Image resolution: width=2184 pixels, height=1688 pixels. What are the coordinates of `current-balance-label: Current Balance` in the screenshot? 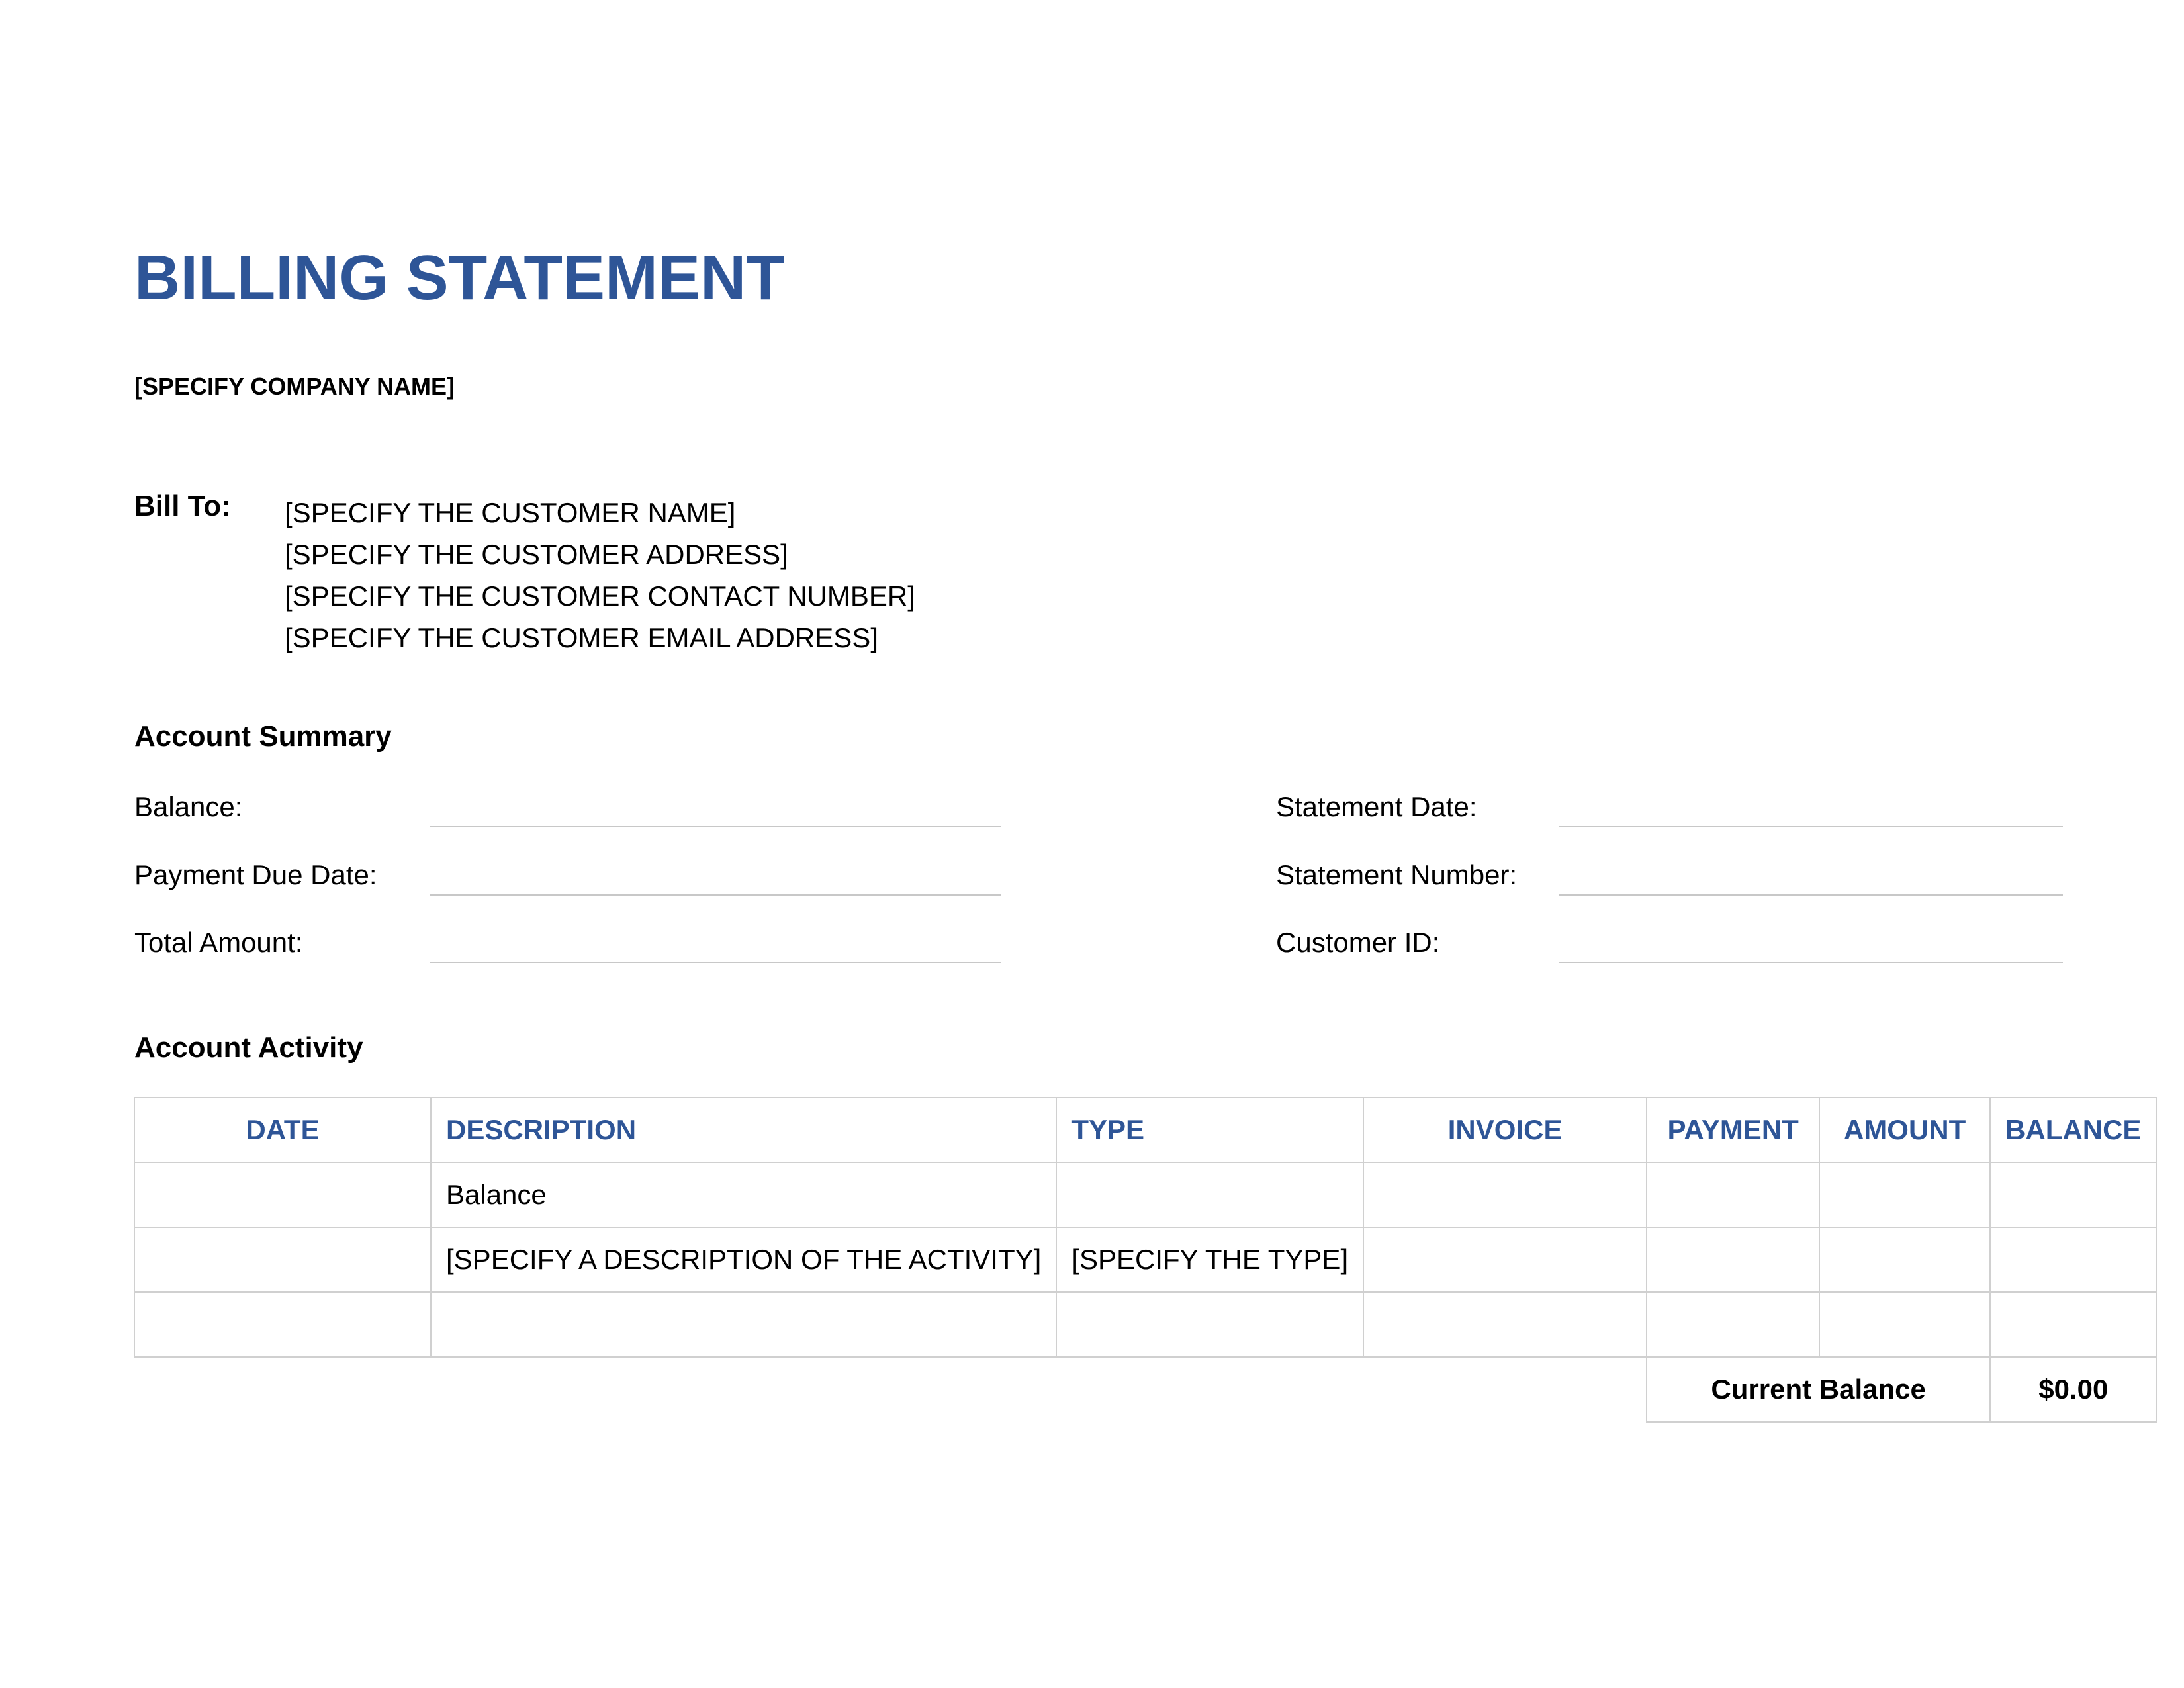 It's located at (1818, 1389).